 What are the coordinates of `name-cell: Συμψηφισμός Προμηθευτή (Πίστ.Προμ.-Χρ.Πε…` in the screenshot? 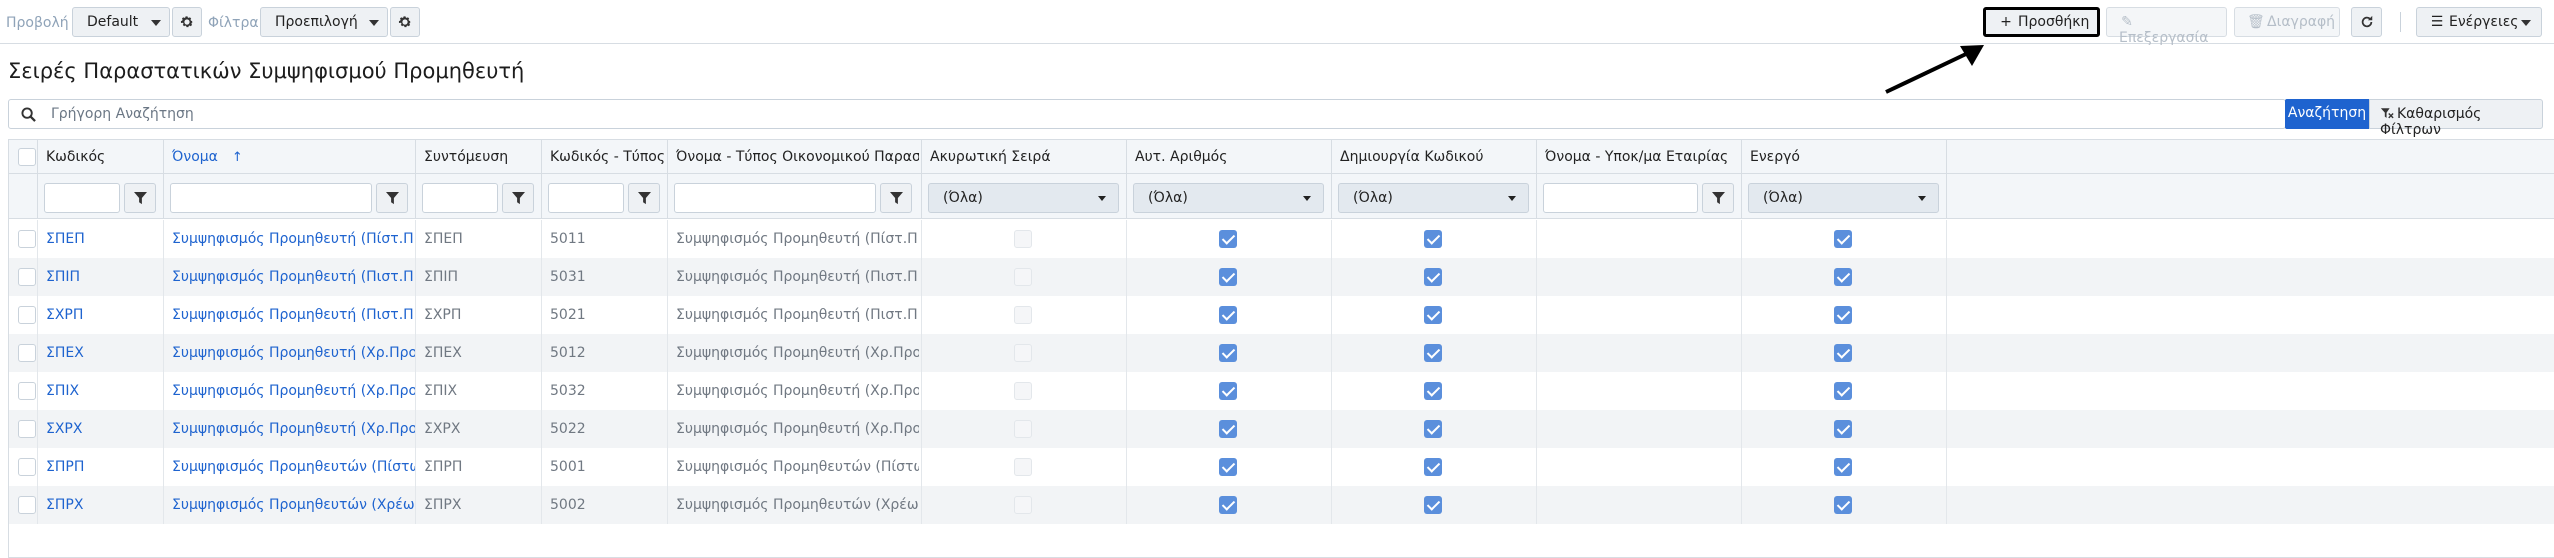 It's located at (289, 239).